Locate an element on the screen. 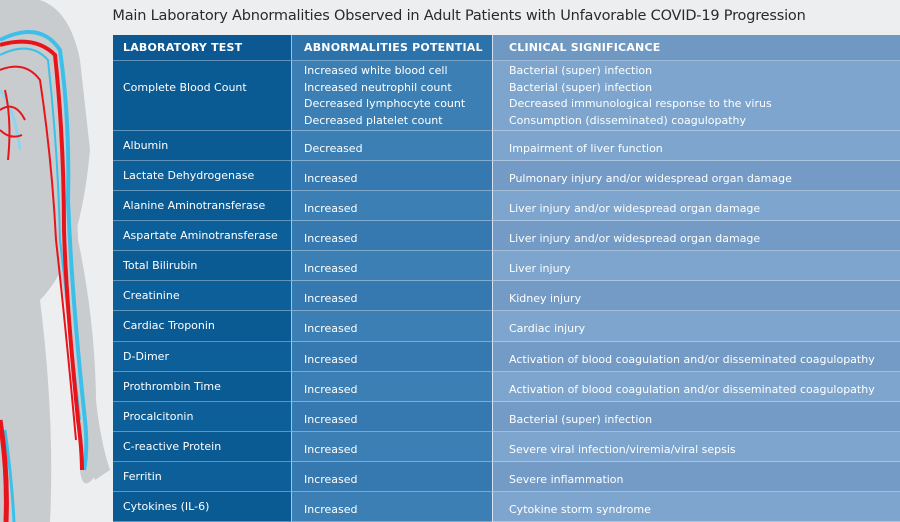  cbc-test-label: Complete Blood Count is located at coordinates (185, 87).